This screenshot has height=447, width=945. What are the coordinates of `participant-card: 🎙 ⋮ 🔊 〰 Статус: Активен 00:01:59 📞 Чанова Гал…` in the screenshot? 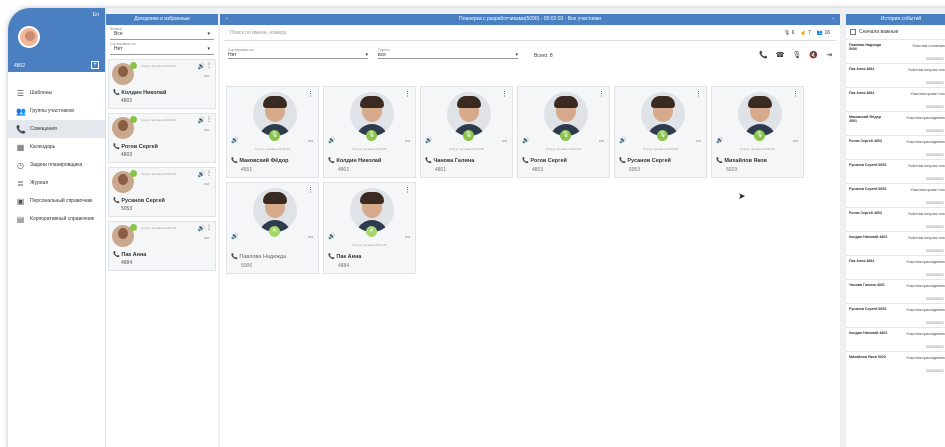 It's located at (466, 132).